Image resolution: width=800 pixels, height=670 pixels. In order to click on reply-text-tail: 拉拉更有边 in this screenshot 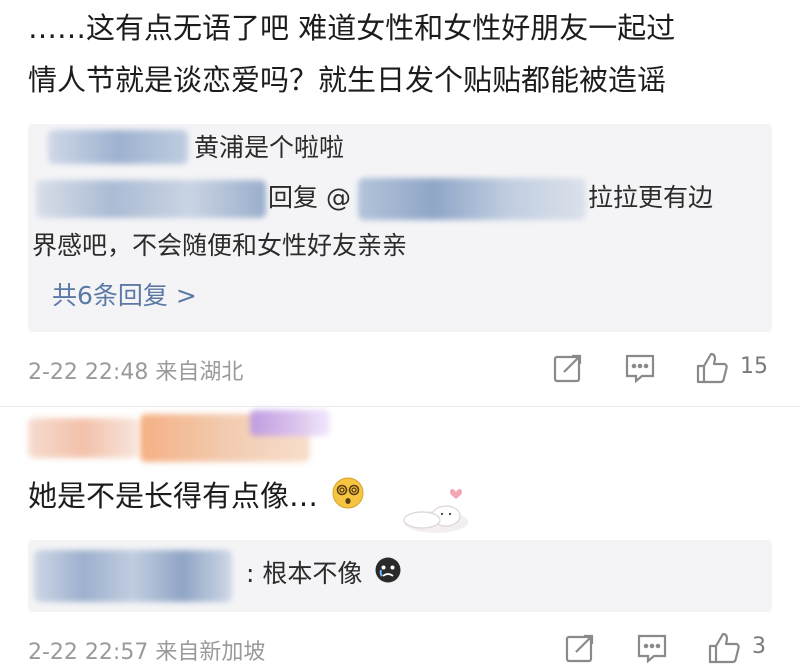, I will do `click(651, 197)`.